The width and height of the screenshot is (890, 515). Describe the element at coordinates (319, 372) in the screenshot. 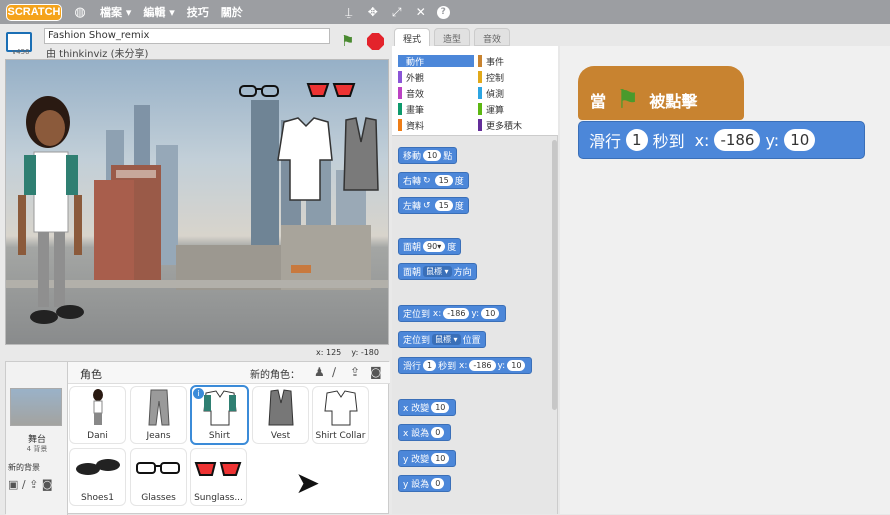

I see `sprite-library-icon: ♟` at that location.